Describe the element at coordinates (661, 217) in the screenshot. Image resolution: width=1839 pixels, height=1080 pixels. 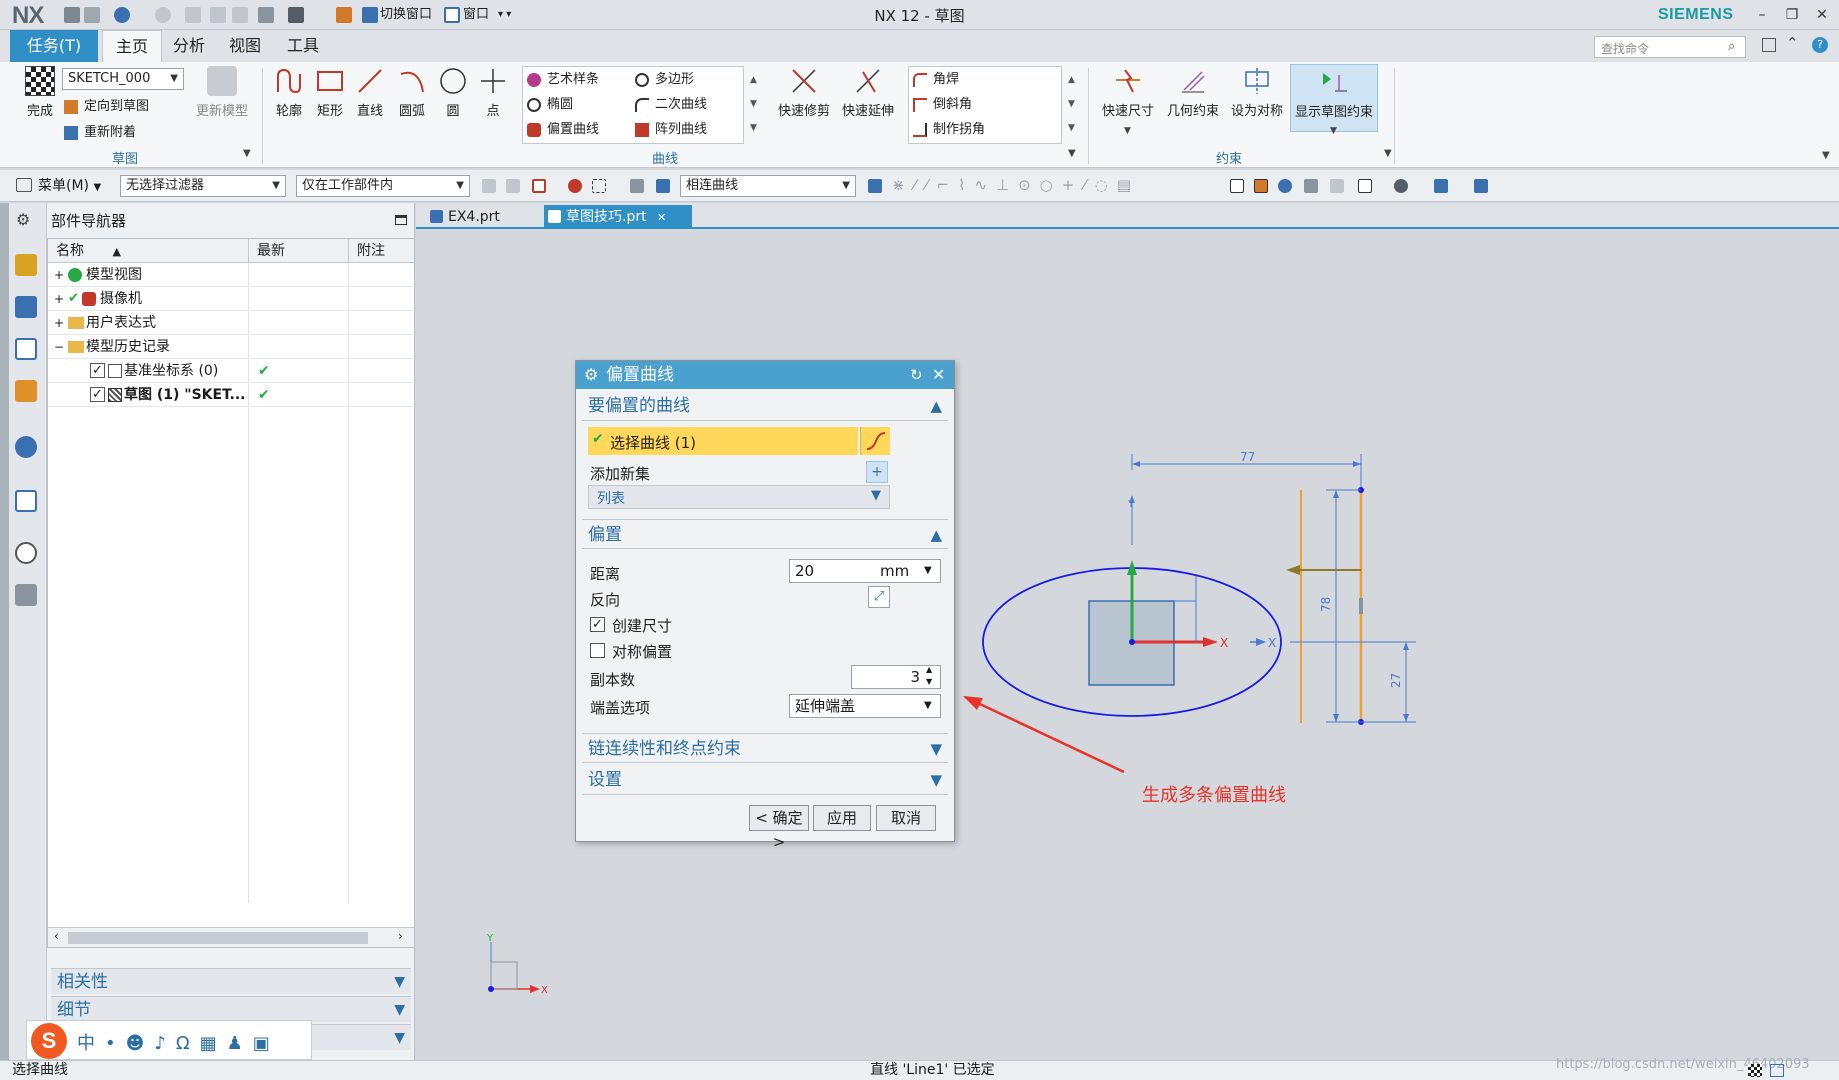
I see `close-tab-icon: ✕` at that location.